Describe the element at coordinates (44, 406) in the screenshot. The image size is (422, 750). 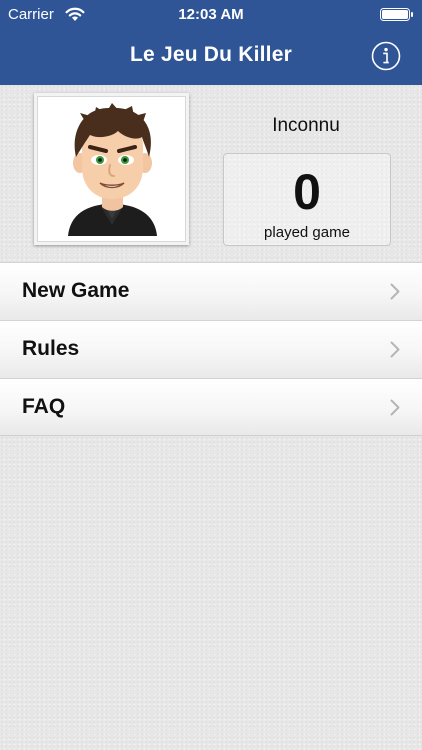
I see `menu-item-label: FAQ` at that location.